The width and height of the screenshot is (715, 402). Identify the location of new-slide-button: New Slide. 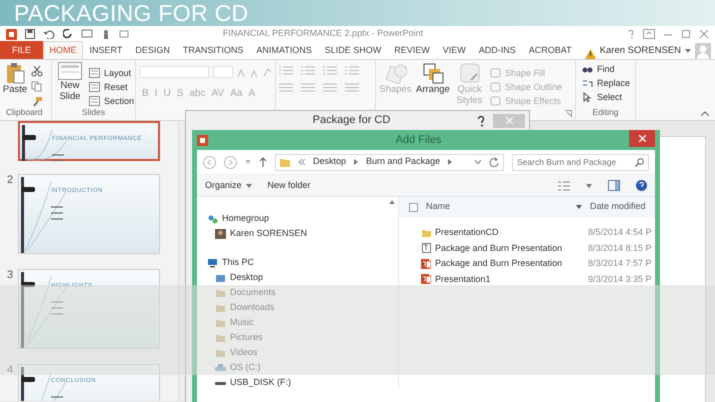
(70, 85).